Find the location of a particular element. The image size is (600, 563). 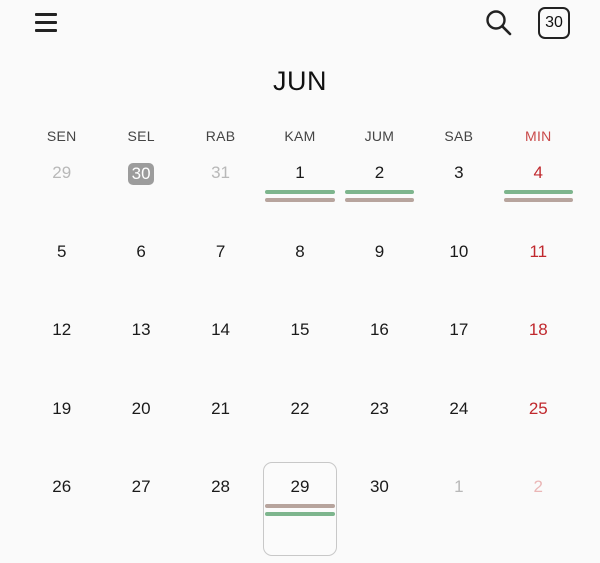

weekday-label: SEL is located at coordinates (141, 136).